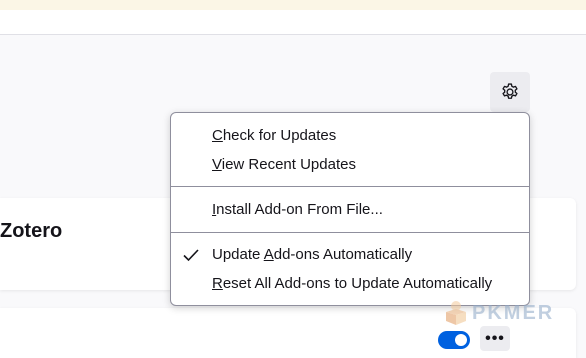  Describe the element at coordinates (350, 136) in the screenshot. I see `menu-item-check-for-updates: Check for Updates` at that location.